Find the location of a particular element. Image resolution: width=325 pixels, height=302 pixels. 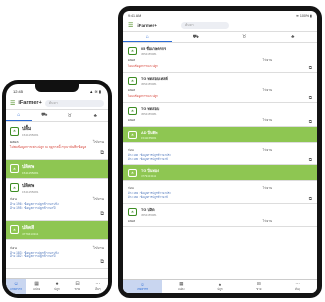

list-item: ☘ TG ปลิด 4554155081 ผลผล ไร่/งาน is located at coordinates (220, 215).